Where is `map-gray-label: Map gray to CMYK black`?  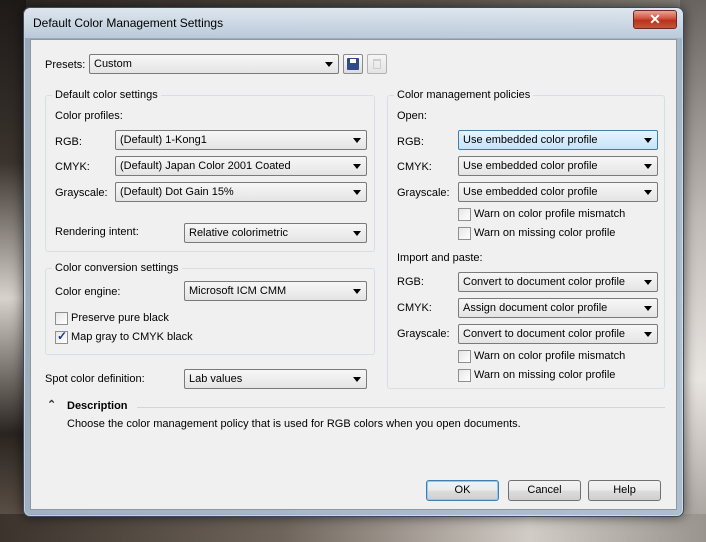 map-gray-label: Map gray to CMYK black is located at coordinates (132, 337).